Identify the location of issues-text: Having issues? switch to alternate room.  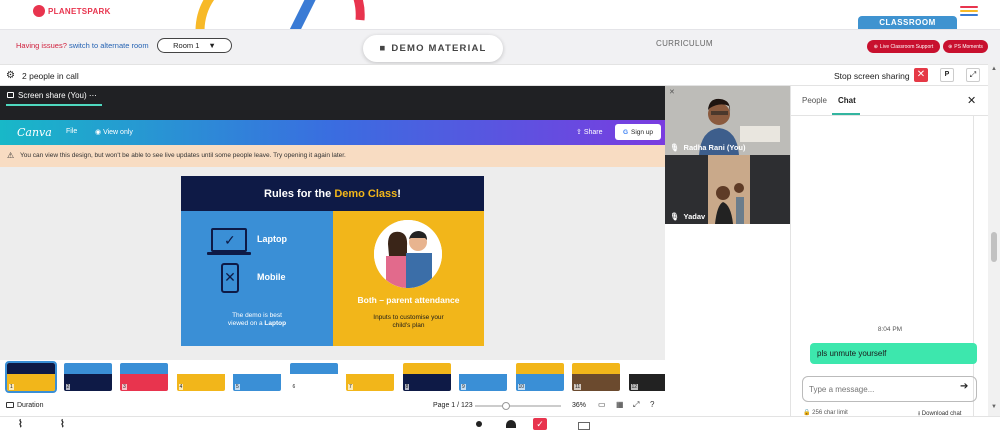
(82, 45).